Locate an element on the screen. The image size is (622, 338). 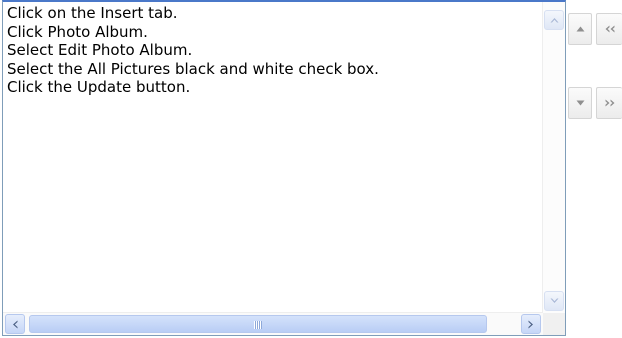
move-first-button is located at coordinates (609, 29).